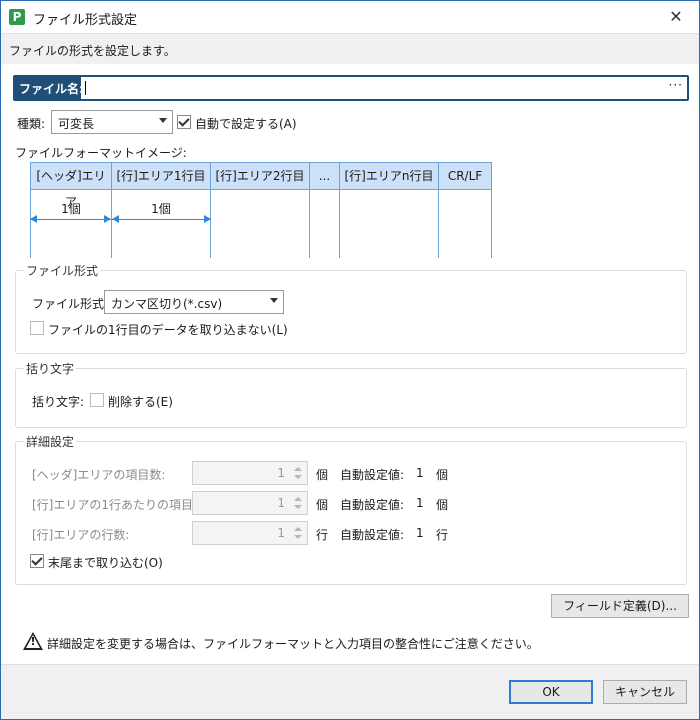 This screenshot has height=720, width=700. Describe the element at coordinates (37, 328) in the screenshot. I see `skip-first-line-checkbox` at that location.